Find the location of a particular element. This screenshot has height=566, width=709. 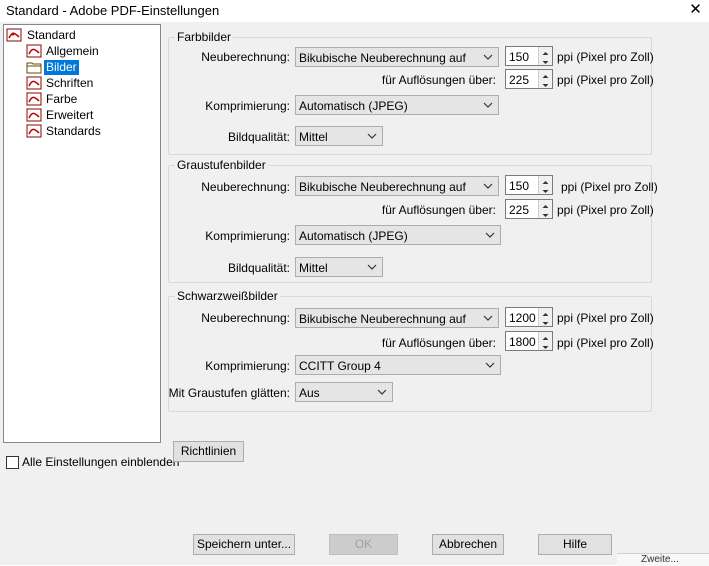

gray-compression-select: Automatisch (JPEG) is located at coordinates (398, 235).